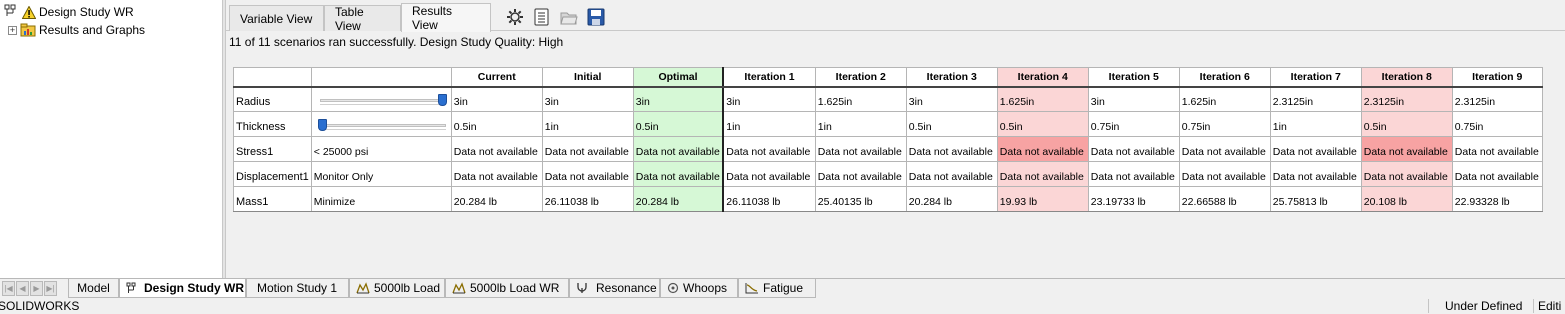 The width and height of the screenshot is (1565, 314). I want to click on table-cell: 25.40135 lb, so click(860, 199).